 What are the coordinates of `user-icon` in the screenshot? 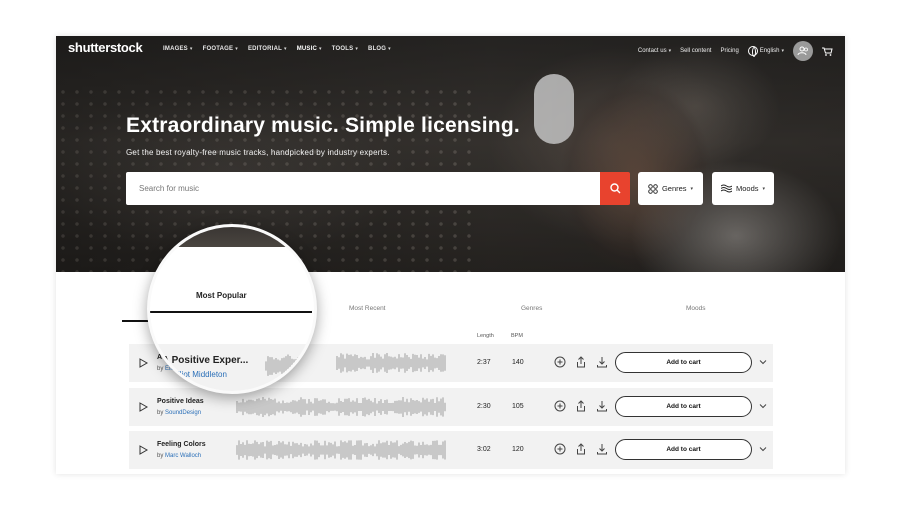 It's located at (802, 51).